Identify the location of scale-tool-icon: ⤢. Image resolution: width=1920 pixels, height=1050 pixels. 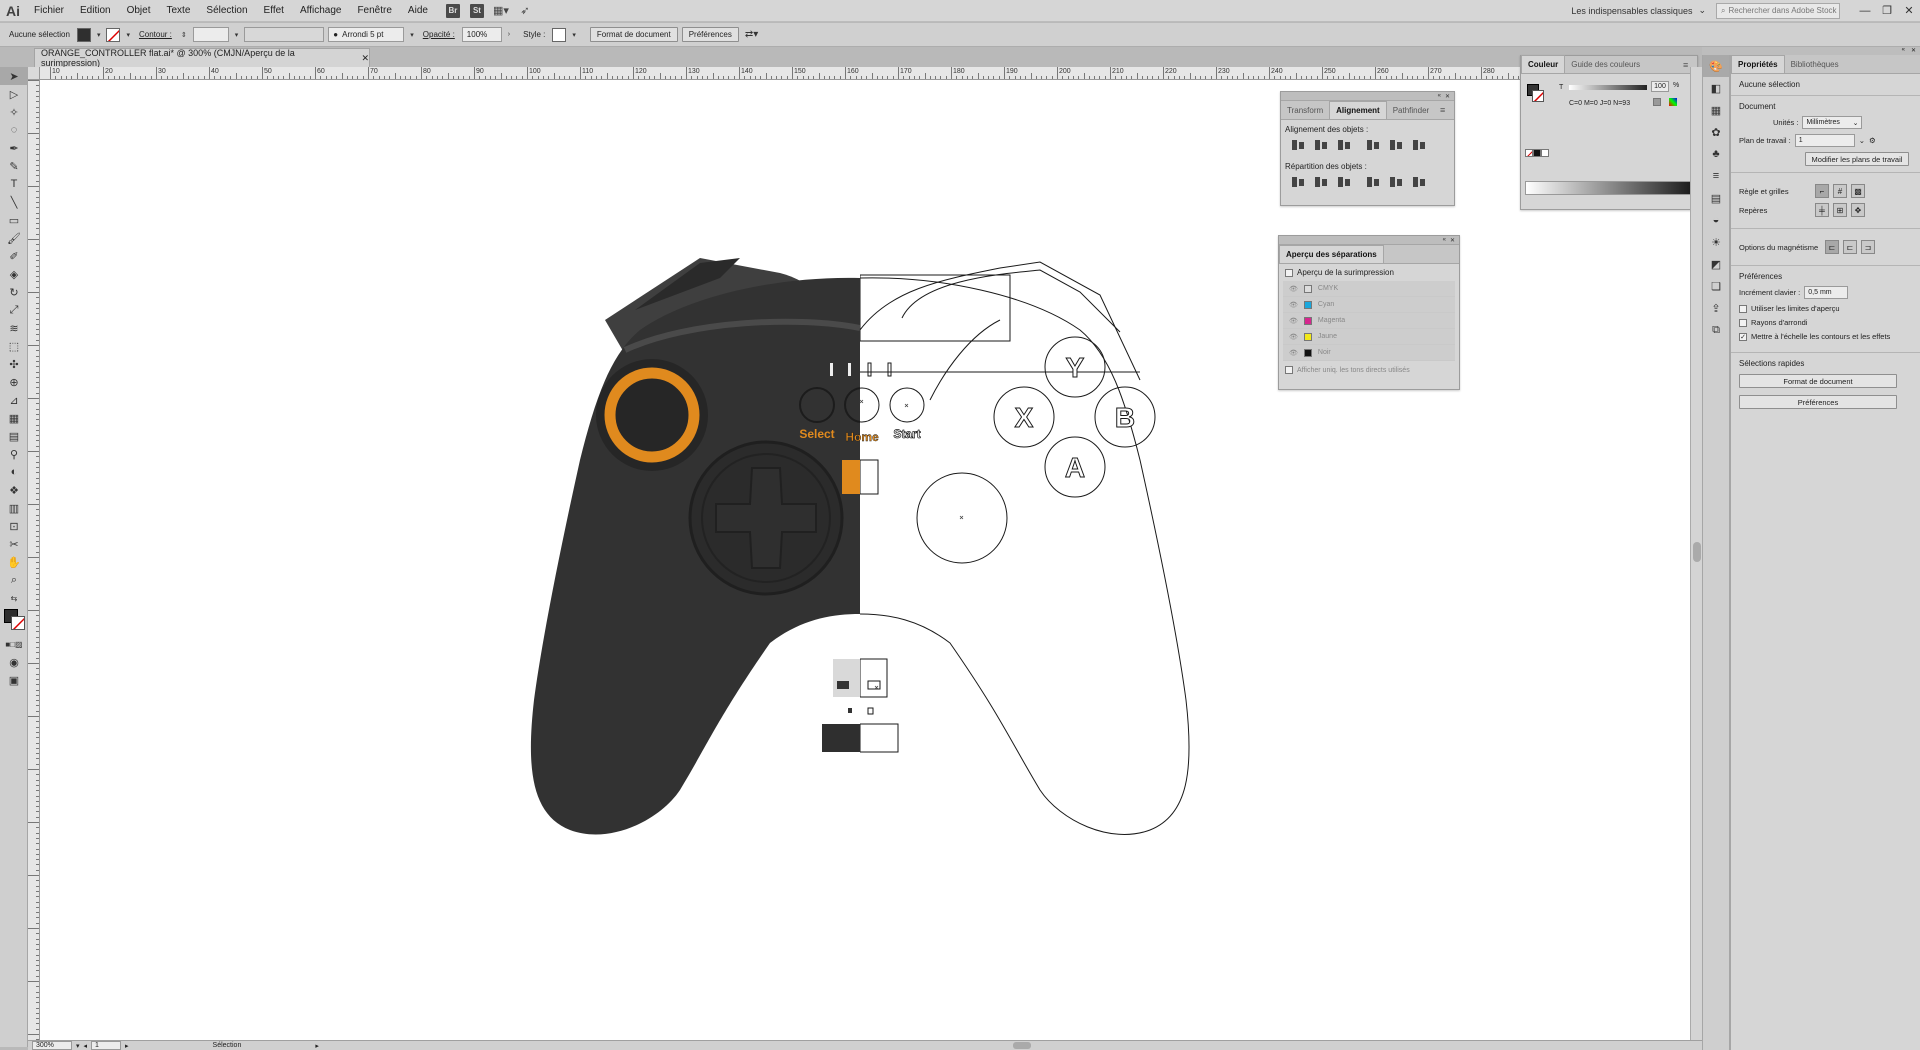
(14, 310).